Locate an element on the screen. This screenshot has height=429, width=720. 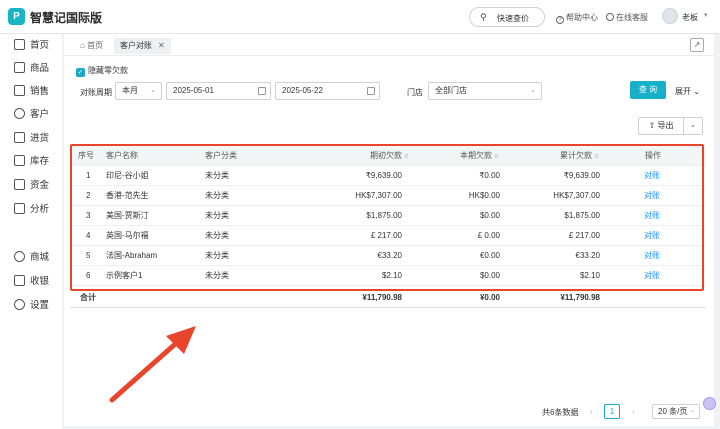
home-icon is located at coordinates (19, 44).